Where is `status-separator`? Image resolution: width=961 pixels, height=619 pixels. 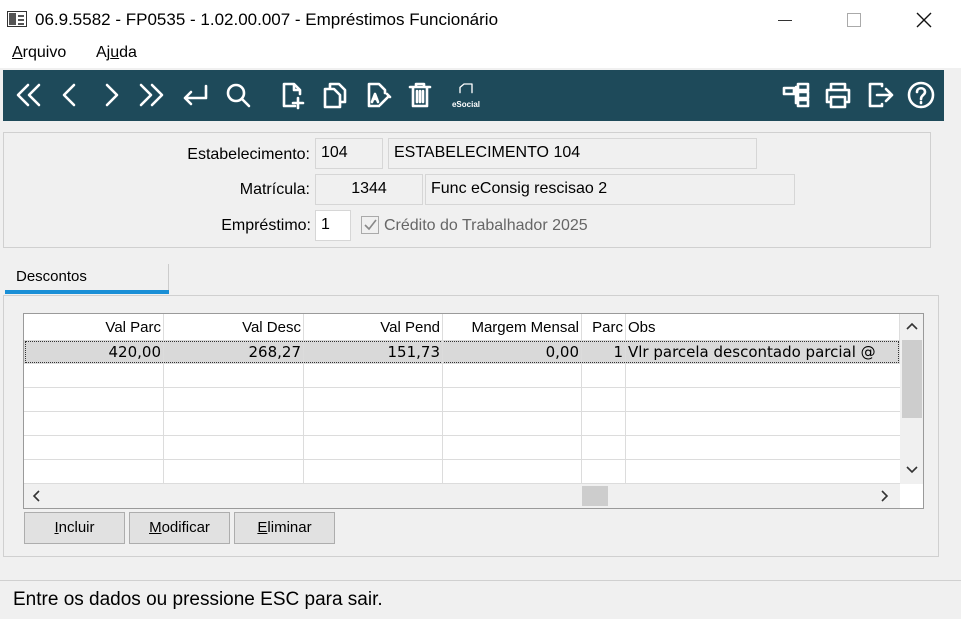
status-separator is located at coordinates (480, 580).